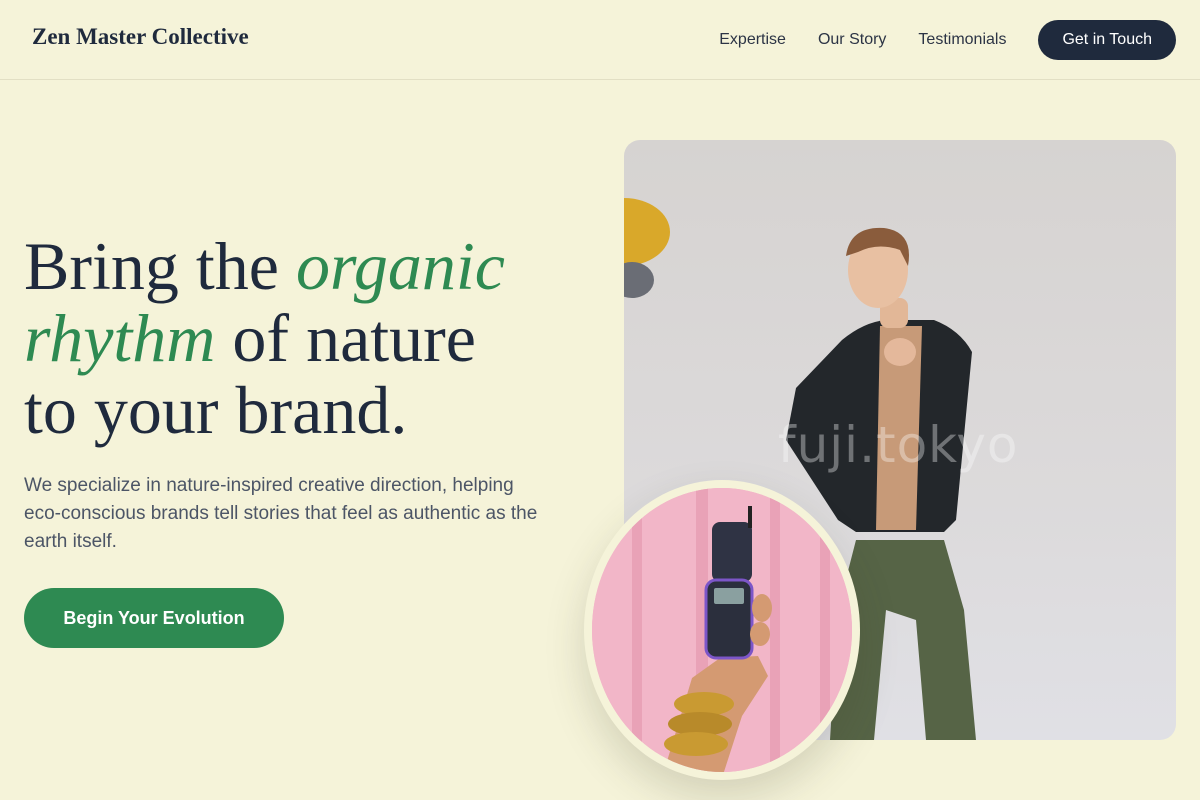 The image size is (1200, 800). I want to click on brand-logo: Zen Master Collective, so click(140, 37).